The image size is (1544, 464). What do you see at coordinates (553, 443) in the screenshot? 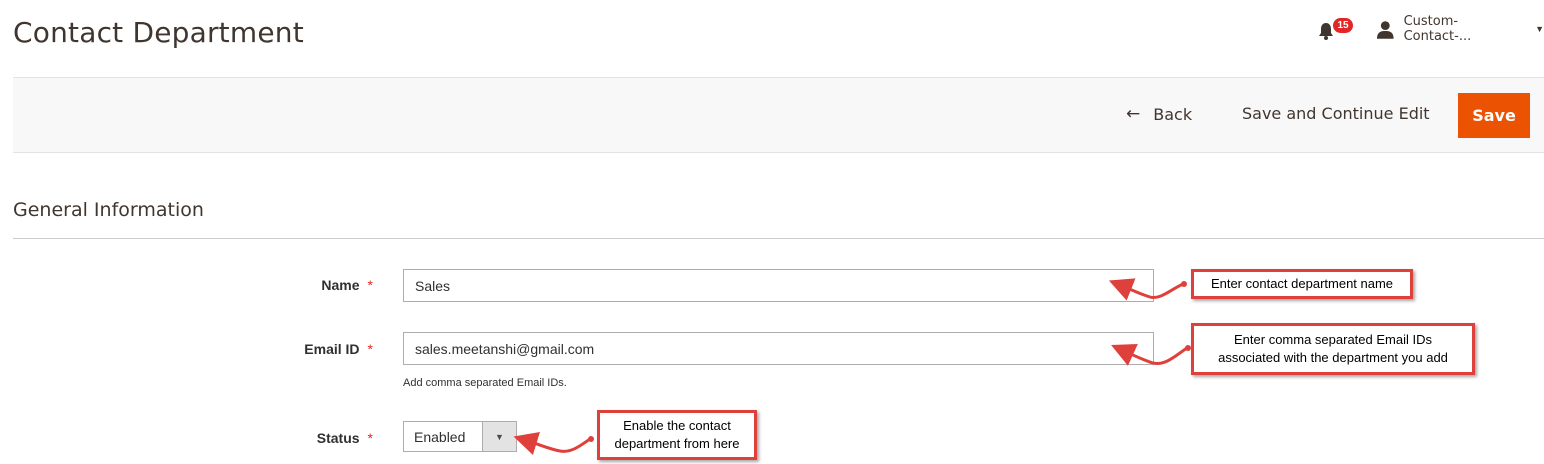
I see `status-annotation-arrow` at bounding box center [553, 443].